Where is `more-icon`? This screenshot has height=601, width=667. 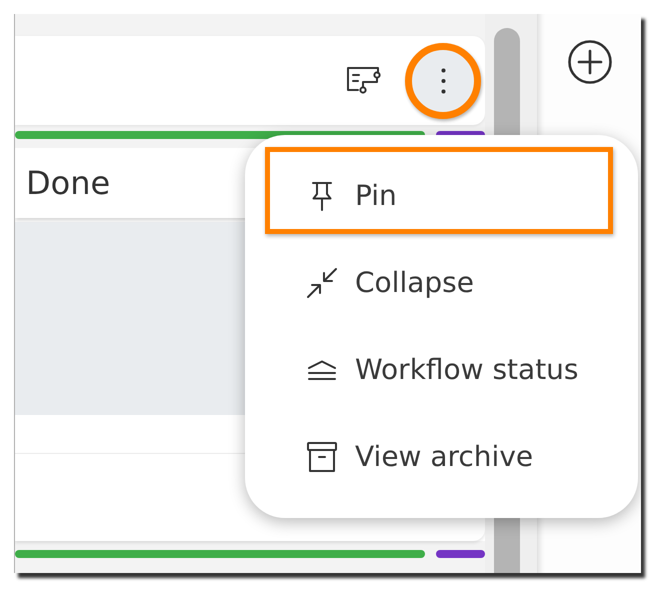
more-icon is located at coordinates (443, 81).